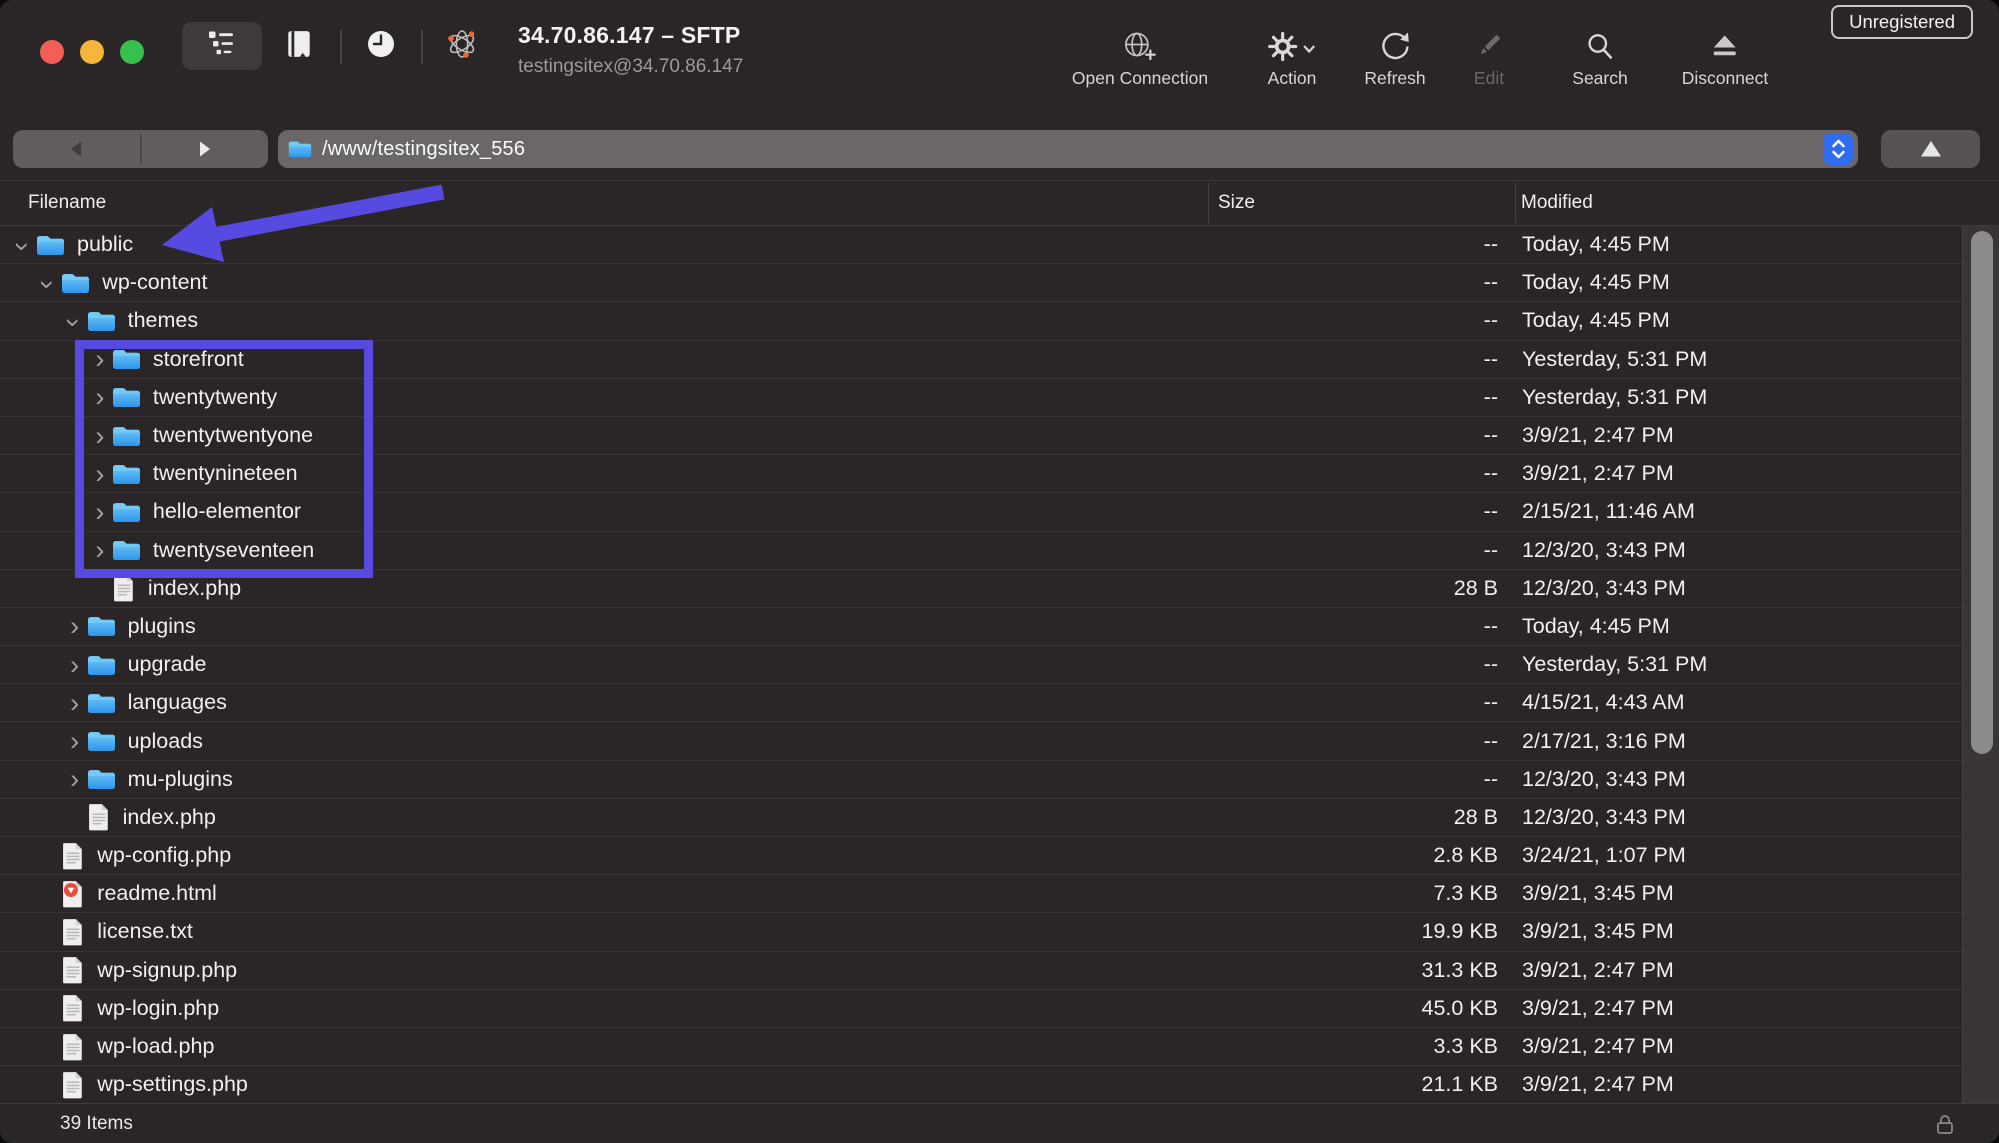 This screenshot has width=1999, height=1143. Describe the element at coordinates (1489, 54) in the screenshot. I see `edit-button: Edit` at that location.